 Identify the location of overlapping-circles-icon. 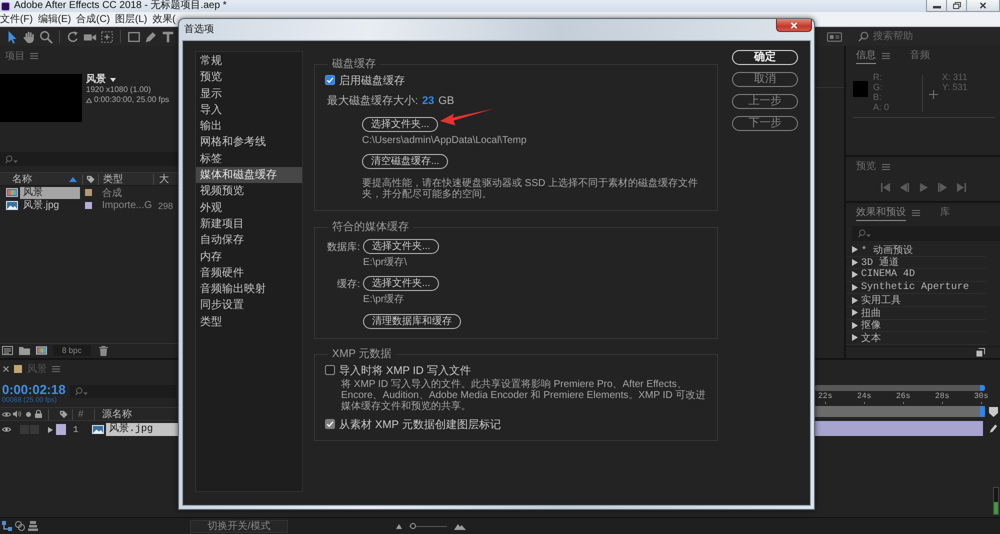
(20, 526).